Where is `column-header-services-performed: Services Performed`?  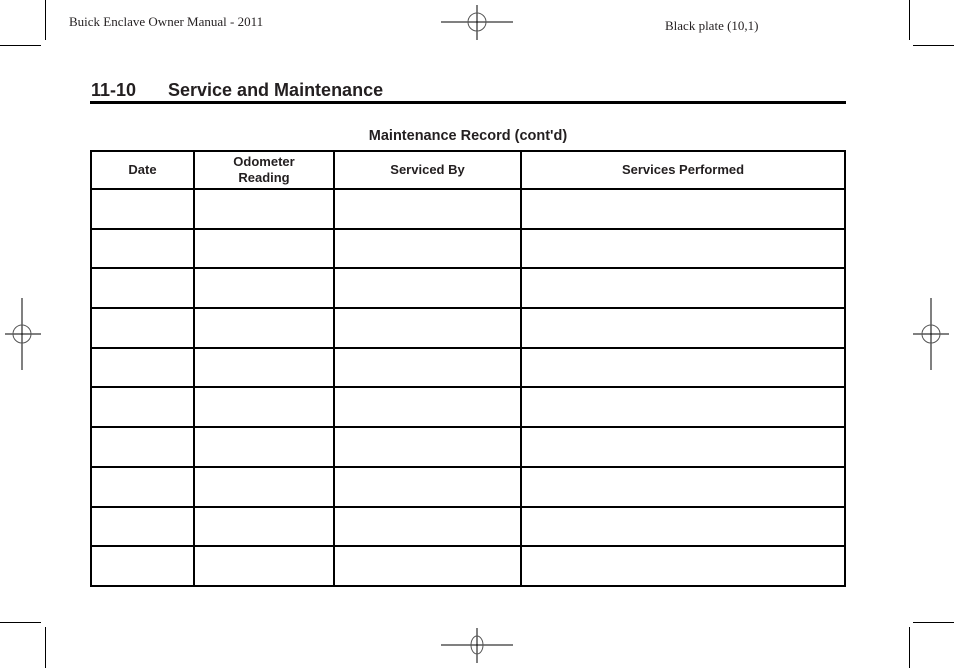 column-header-services-performed: Services Performed is located at coordinates (683, 170).